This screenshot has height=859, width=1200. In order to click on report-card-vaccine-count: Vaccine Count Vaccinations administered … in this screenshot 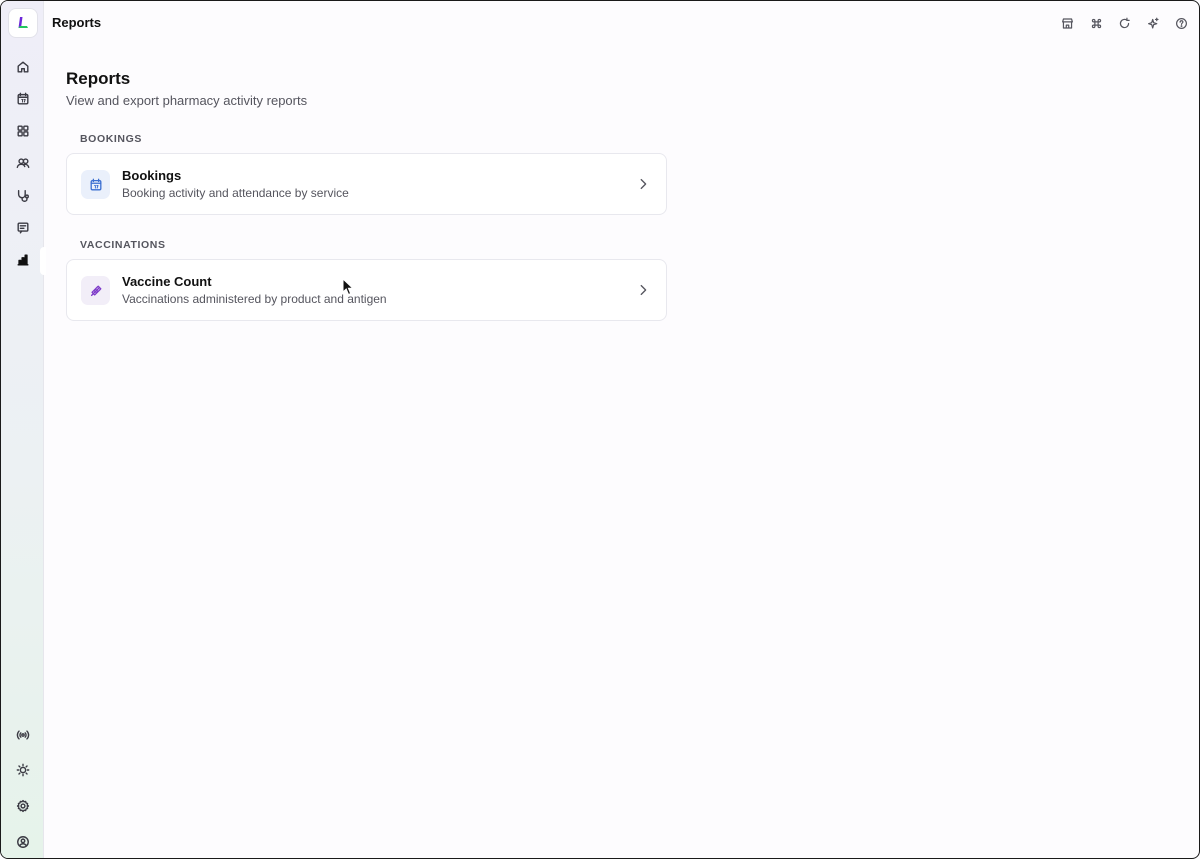, I will do `click(366, 290)`.